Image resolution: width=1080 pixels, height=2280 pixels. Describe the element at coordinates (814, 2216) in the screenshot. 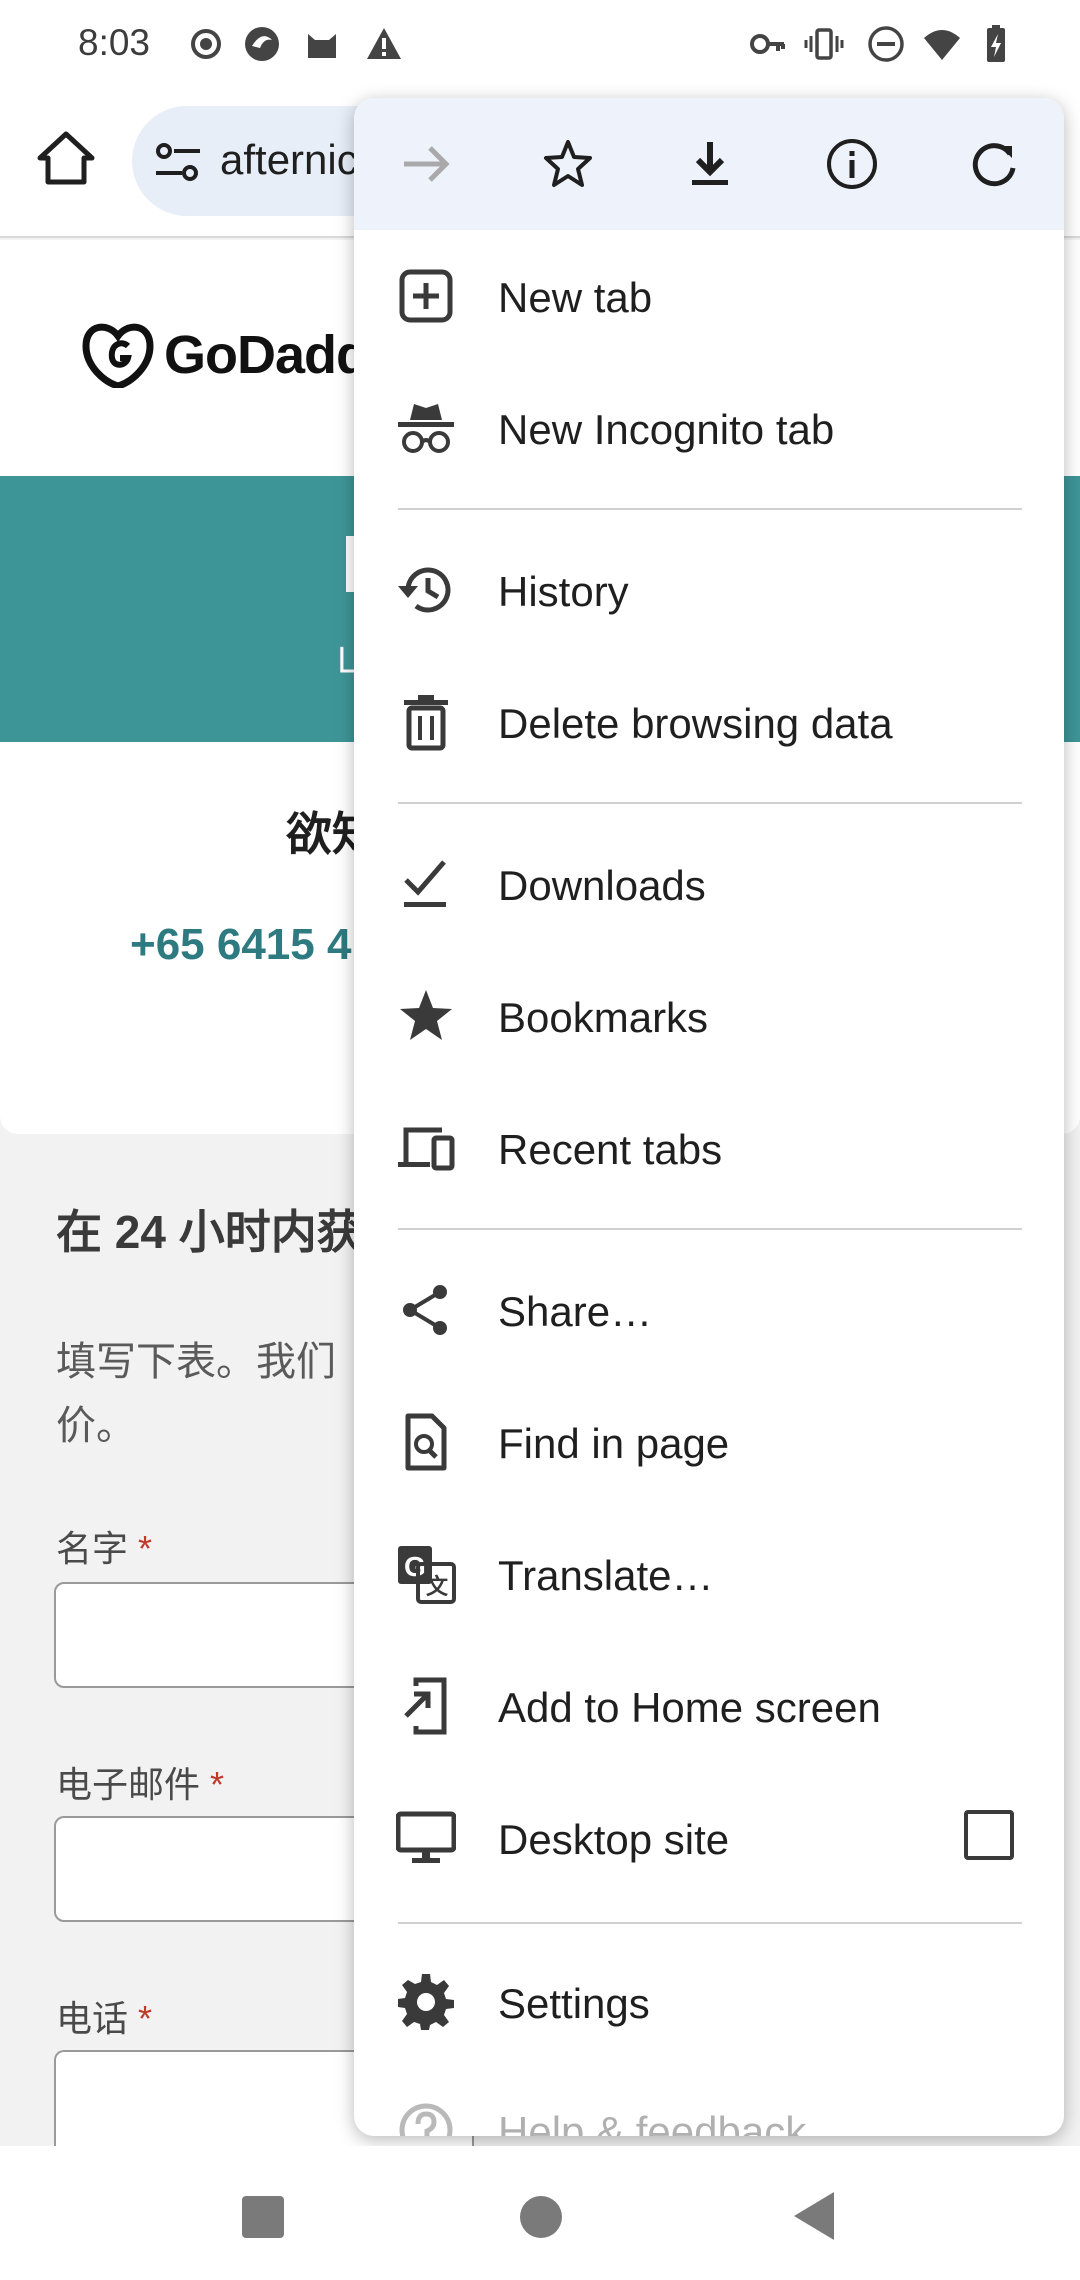

I see `back-triangle-icon` at that location.